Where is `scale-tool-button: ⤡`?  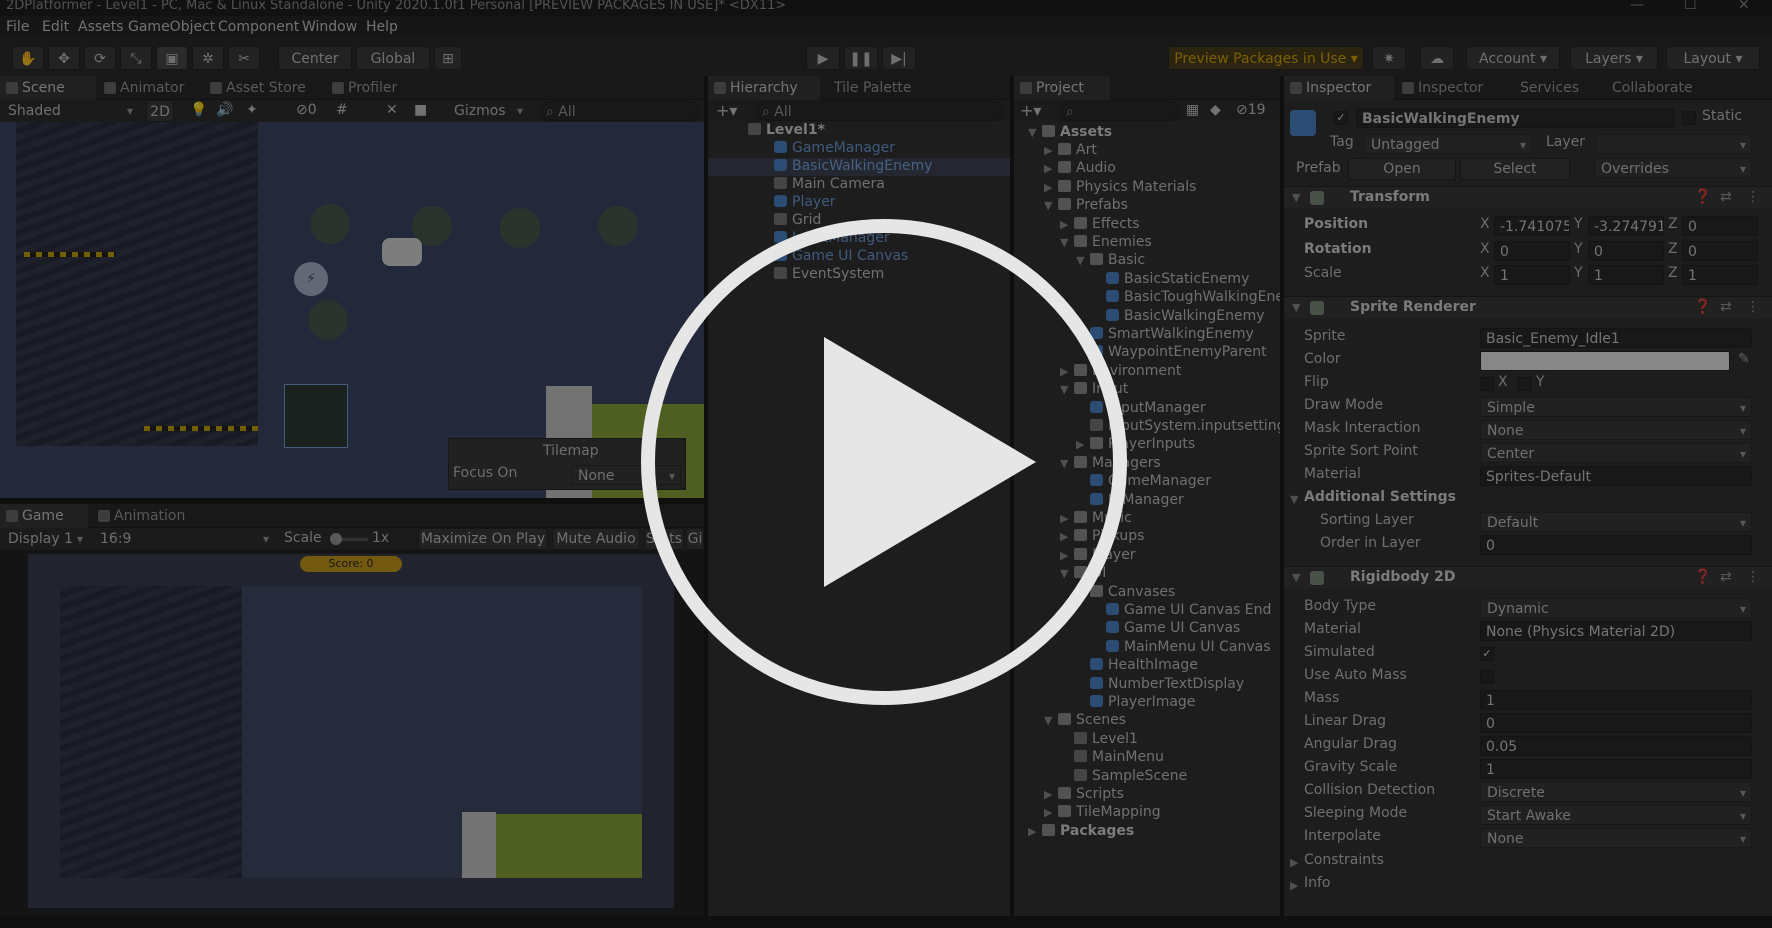
scale-tool-button: ⤡ is located at coordinates (136, 58).